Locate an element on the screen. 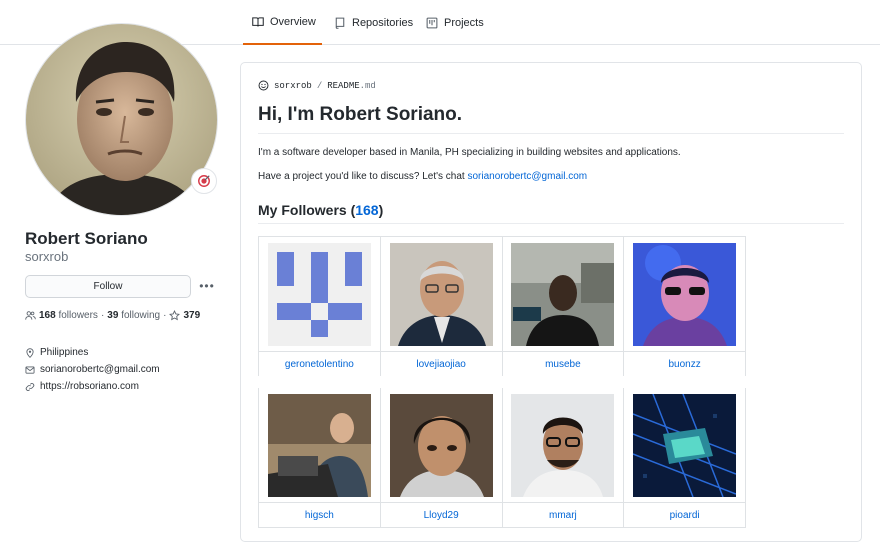  readme-header: sorxrob / README.md is located at coordinates (317, 85).